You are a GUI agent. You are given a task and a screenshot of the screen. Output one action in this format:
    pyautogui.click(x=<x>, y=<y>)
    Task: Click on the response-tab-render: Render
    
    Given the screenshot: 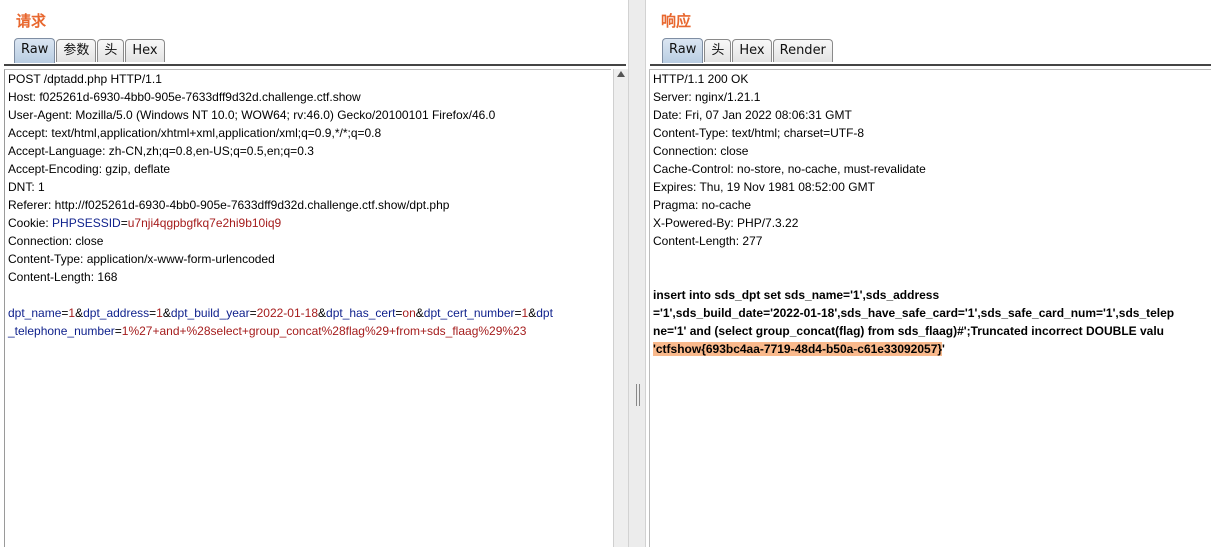 What is the action you would take?
    pyautogui.click(x=802, y=50)
    